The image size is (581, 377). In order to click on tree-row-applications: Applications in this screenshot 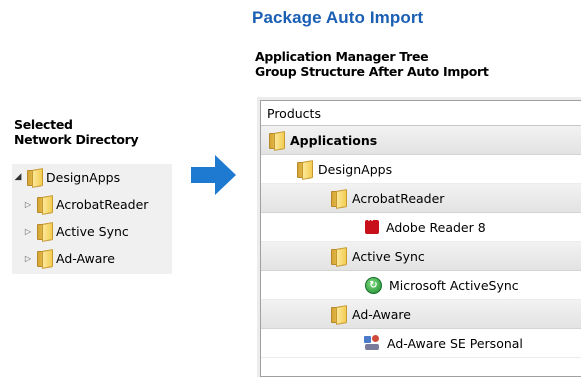, I will do `click(421, 140)`.